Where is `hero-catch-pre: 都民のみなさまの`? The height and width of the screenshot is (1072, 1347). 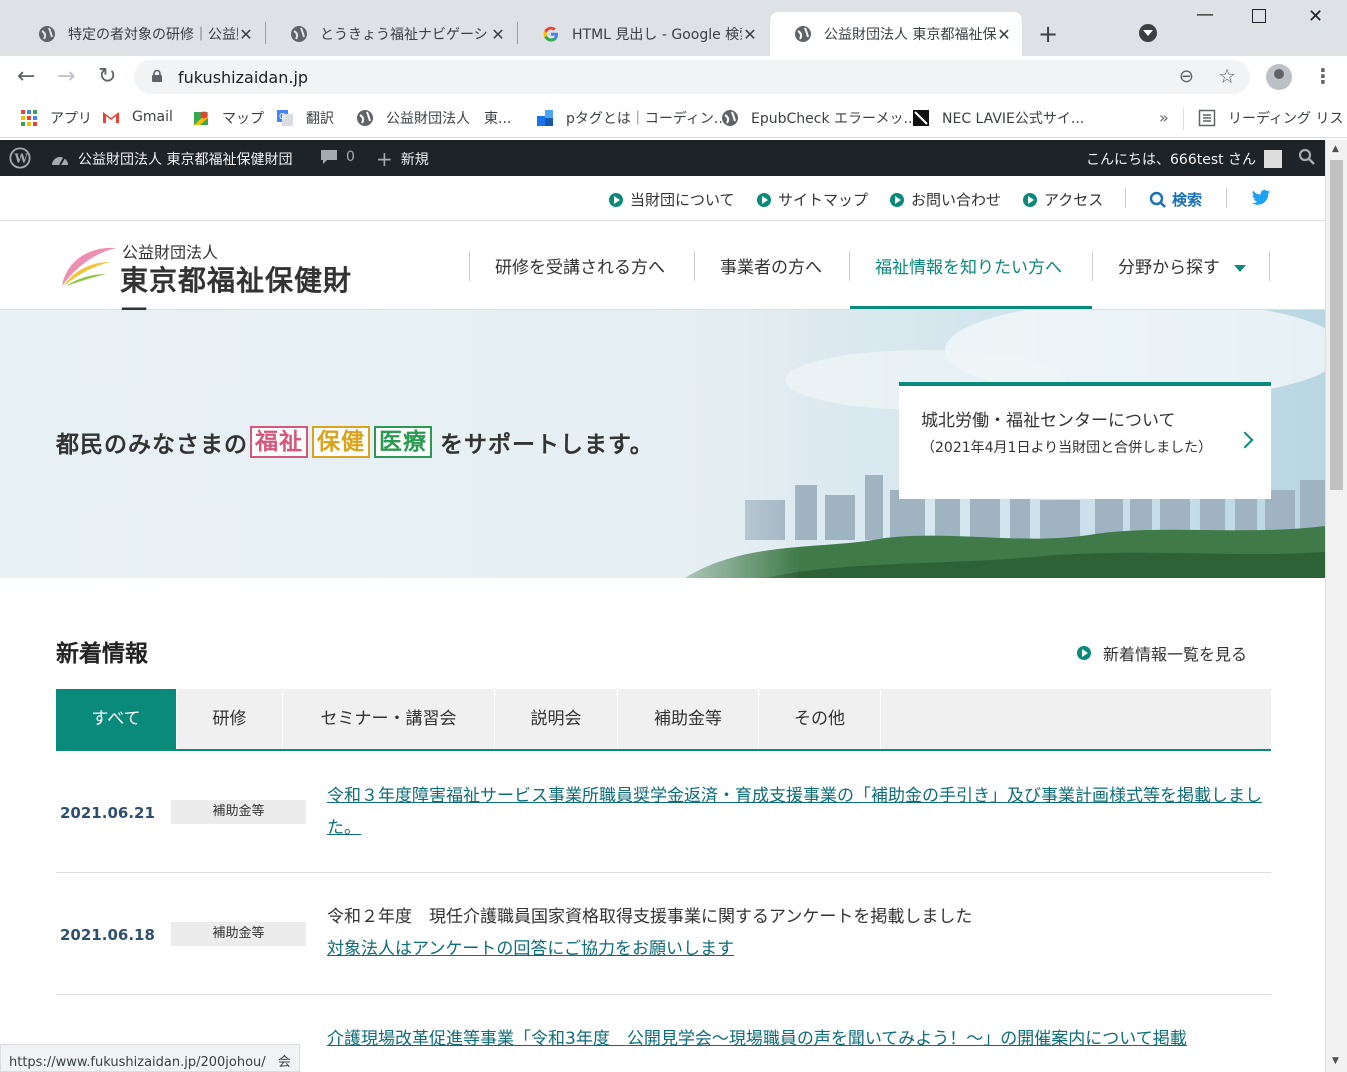
hero-catch-pre: 都民のみなさまの is located at coordinates (152, 445).